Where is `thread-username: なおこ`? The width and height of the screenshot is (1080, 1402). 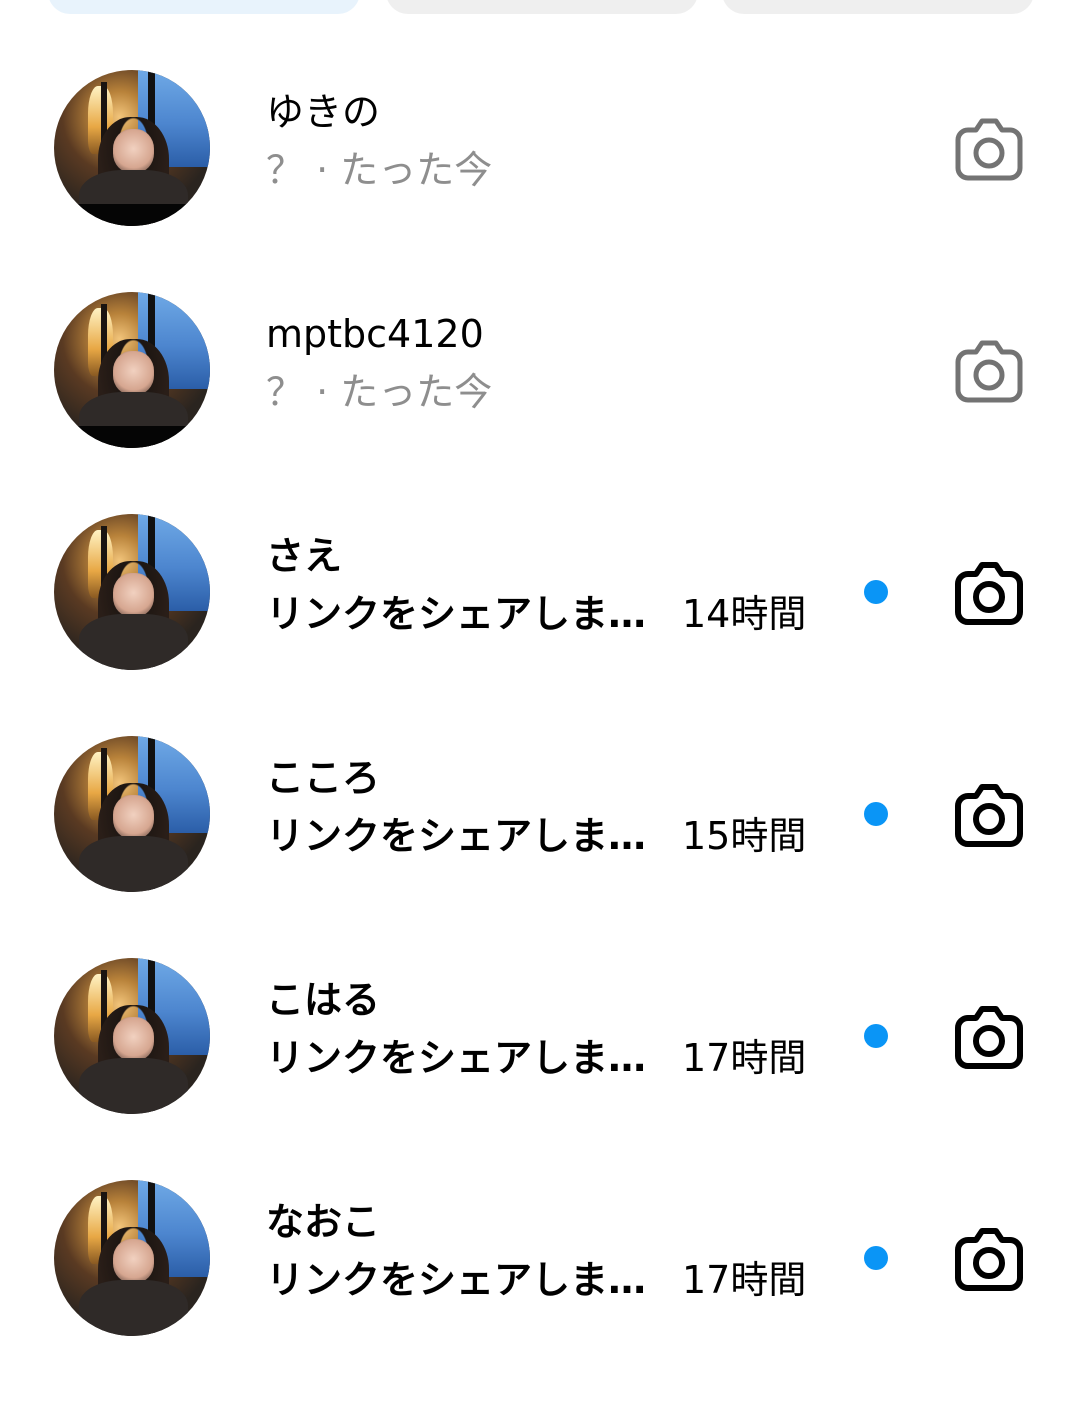 thread-username: なおこ is located at coordinates (323, 1222).